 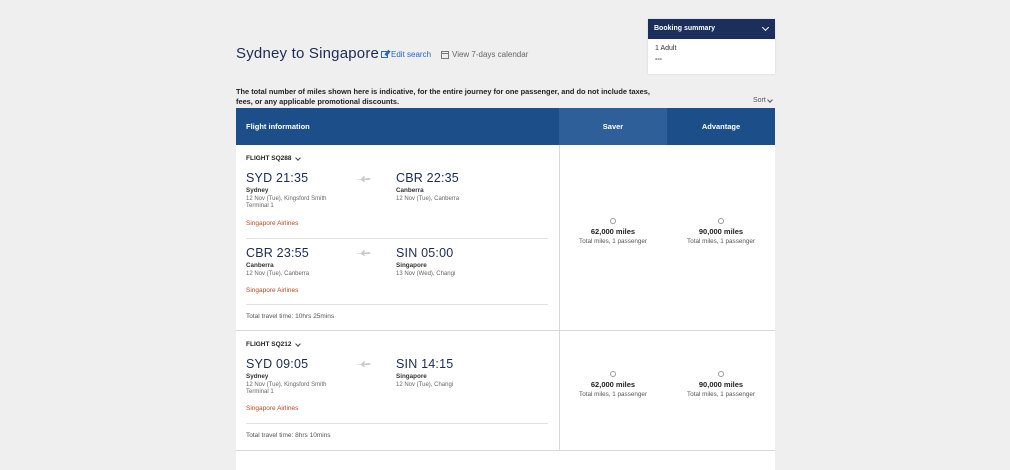 What do you see at coordinates (277, 364) in the screenshot?
I see `departure-time: SYD 09:05` at bounding box center [277, 364].